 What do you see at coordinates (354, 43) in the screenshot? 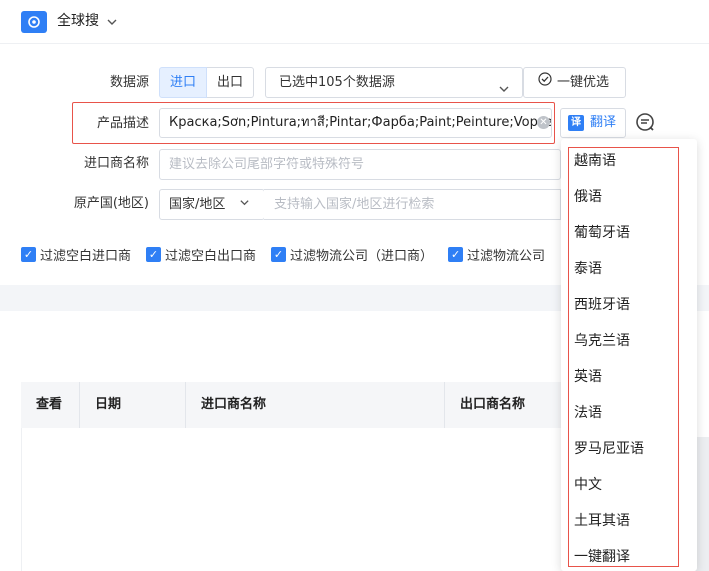
I see `header-divider` at bounding box center [354, 43].